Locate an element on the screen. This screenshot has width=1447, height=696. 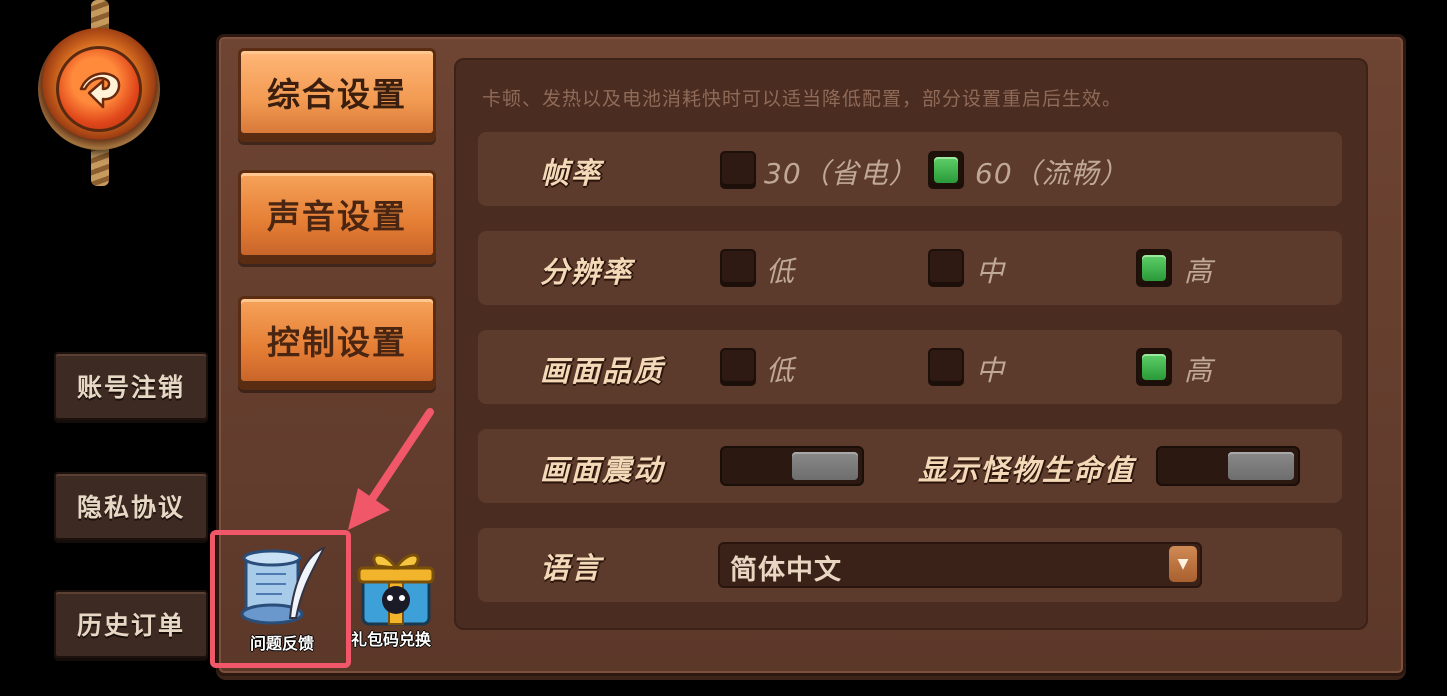
monster-hp-label: 显示怪物生命值 is located at coordinates (1027, 470).